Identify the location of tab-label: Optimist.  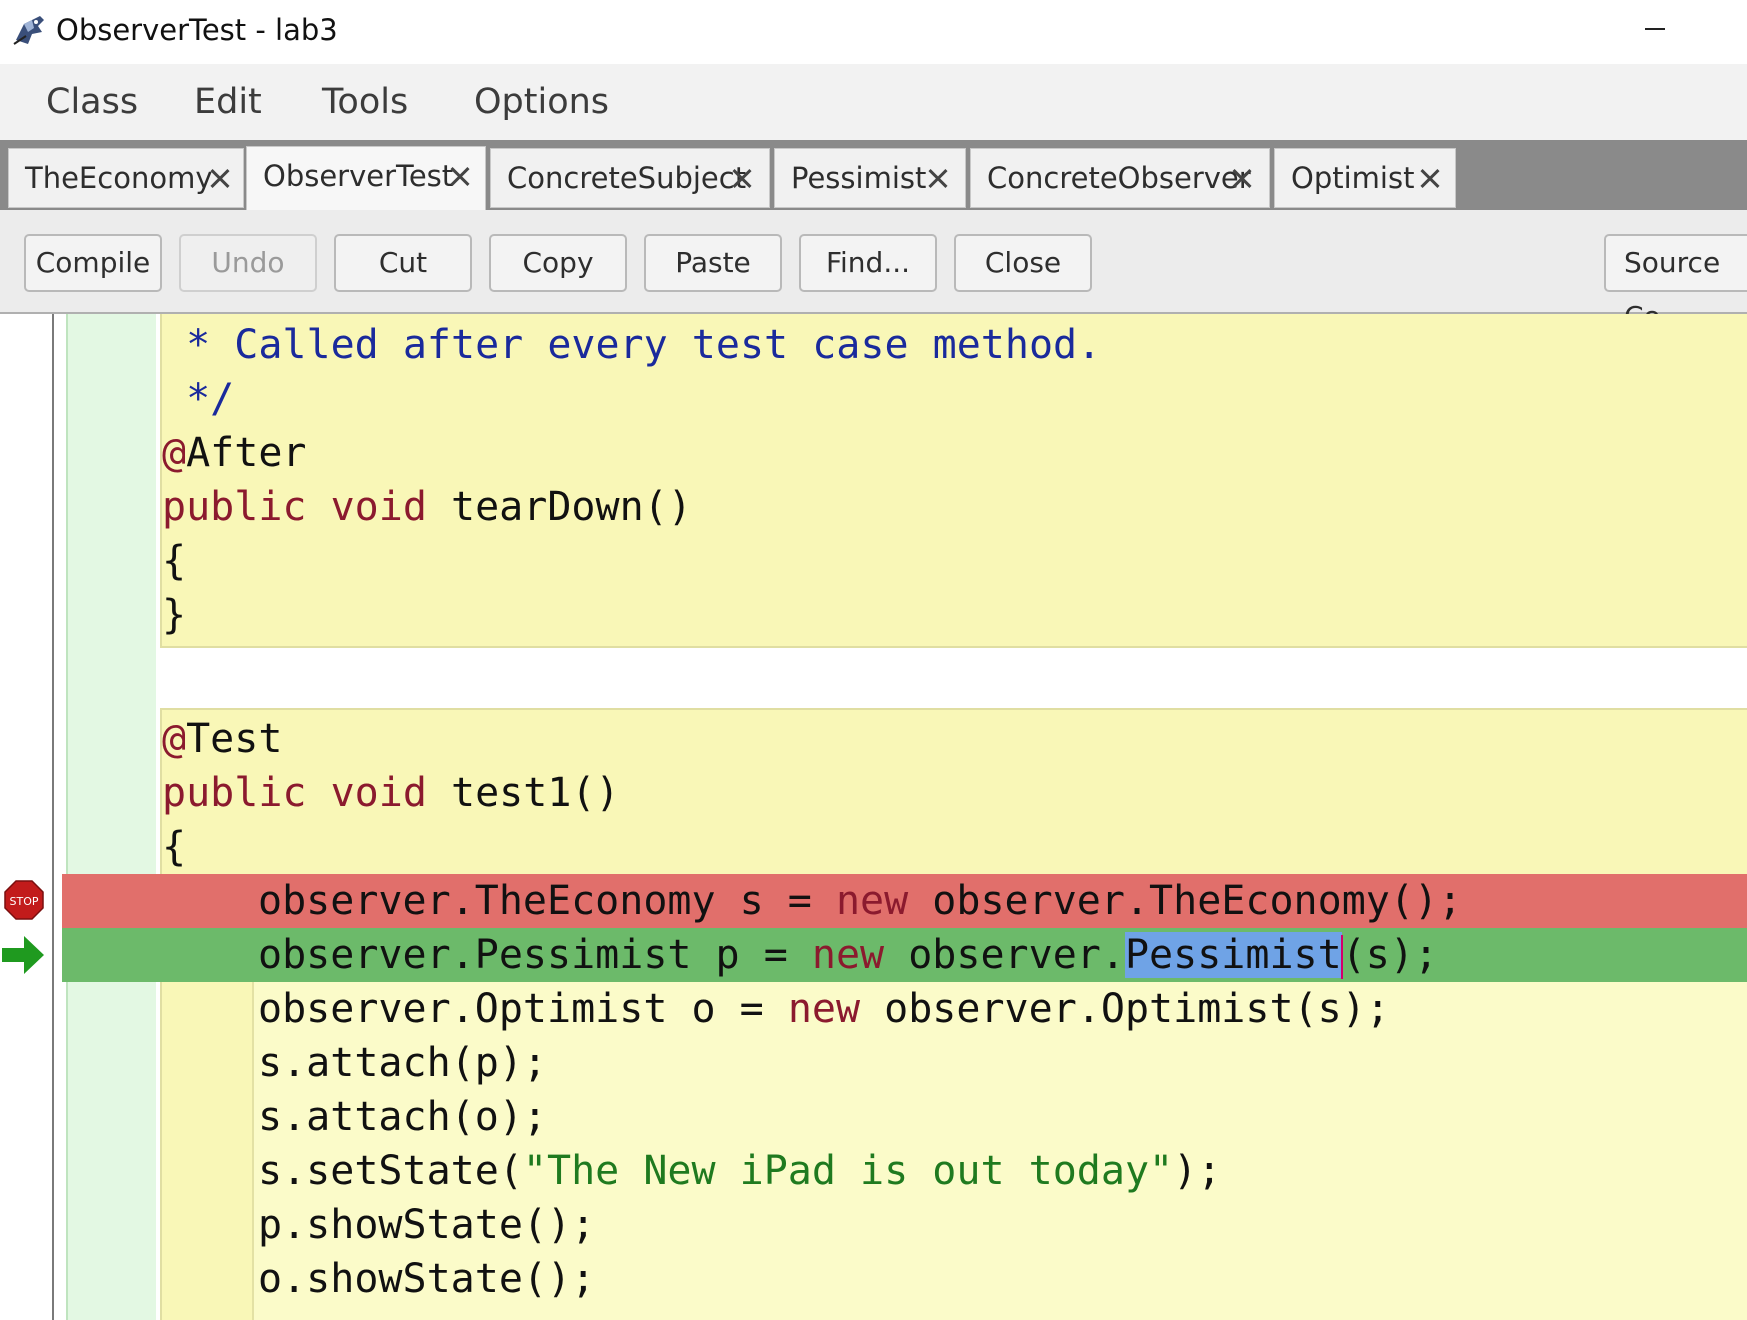
(1353, 178).